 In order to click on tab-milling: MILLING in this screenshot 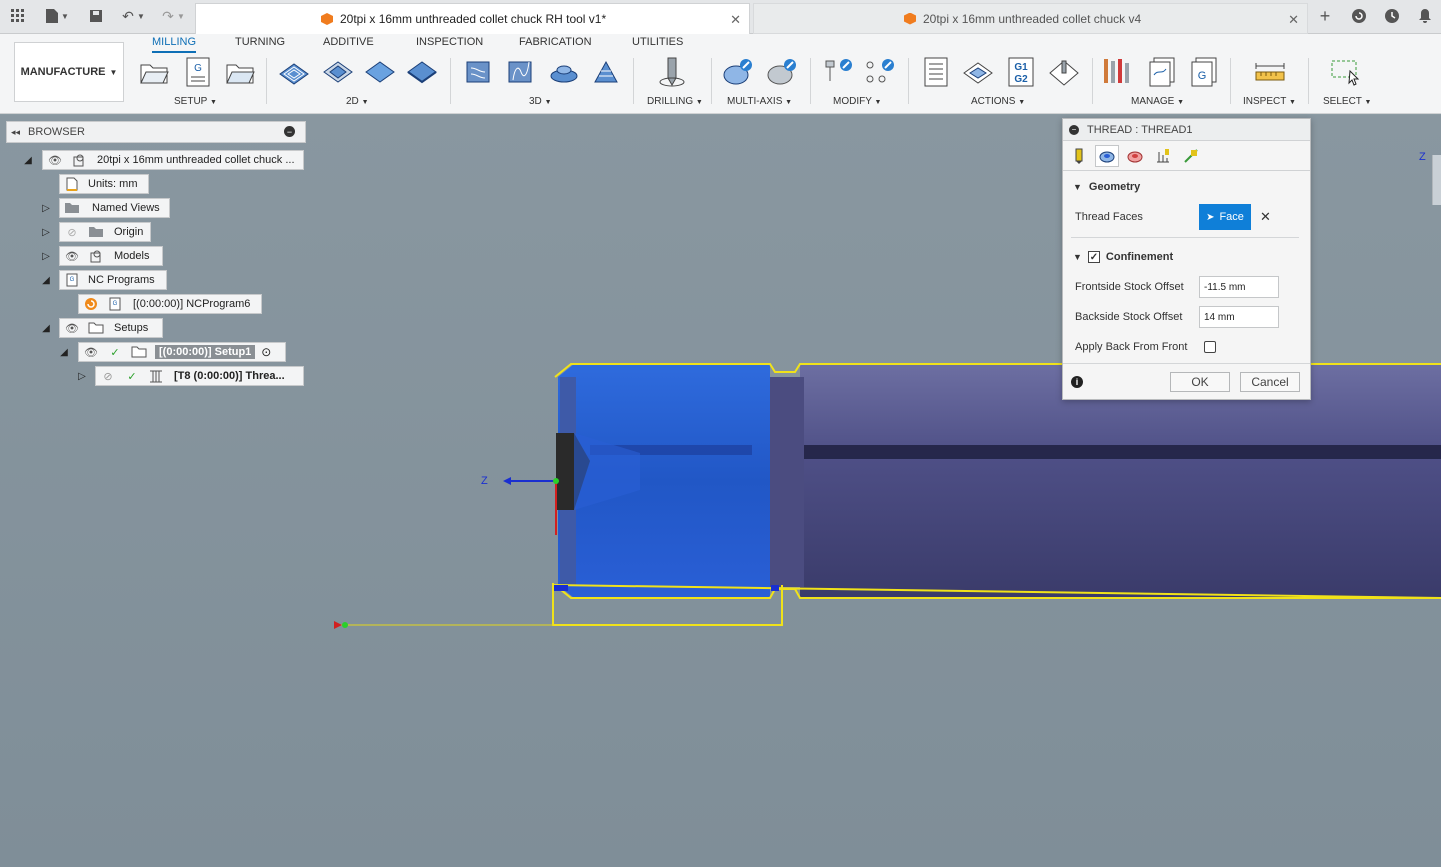, I will do `click(174, 44)`.